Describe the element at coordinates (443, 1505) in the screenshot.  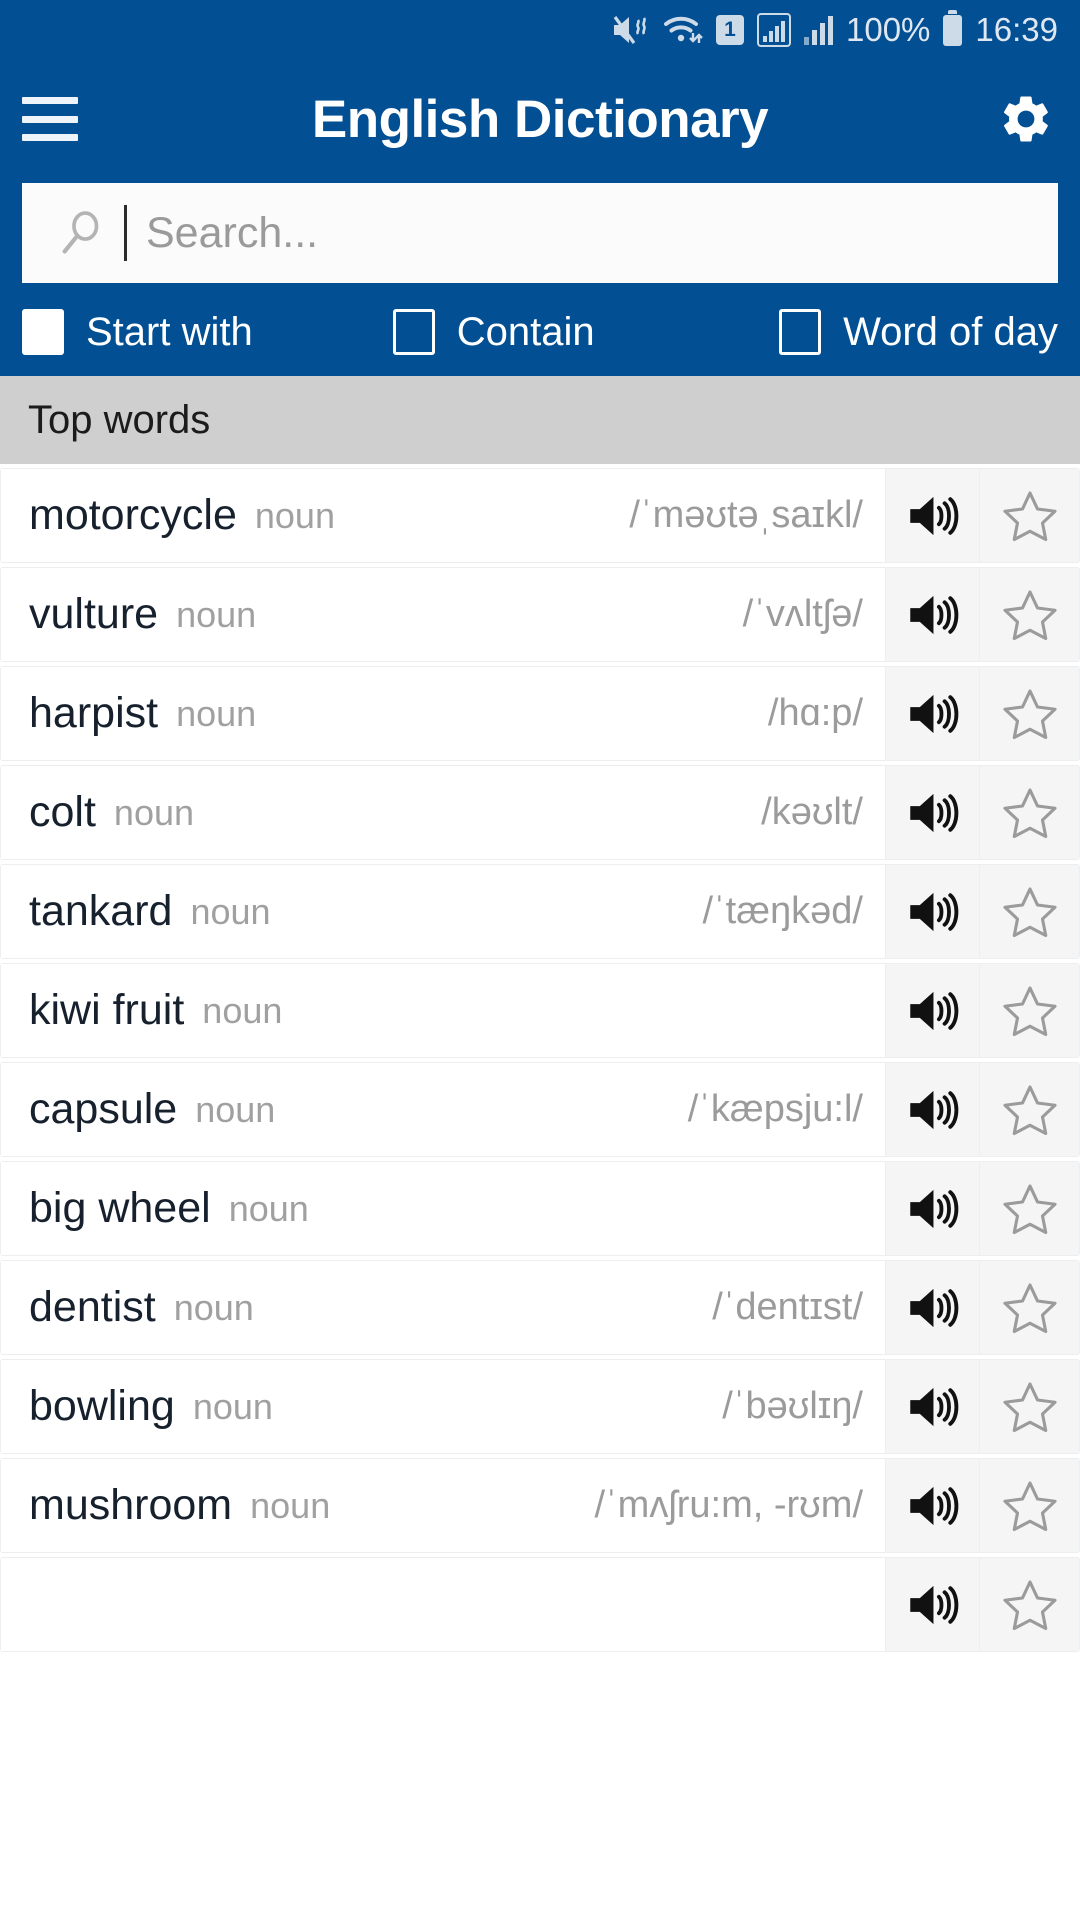
I see `word-entry: mushroom noun/ˈmʌʃru:m, -rʊm/` at that location.